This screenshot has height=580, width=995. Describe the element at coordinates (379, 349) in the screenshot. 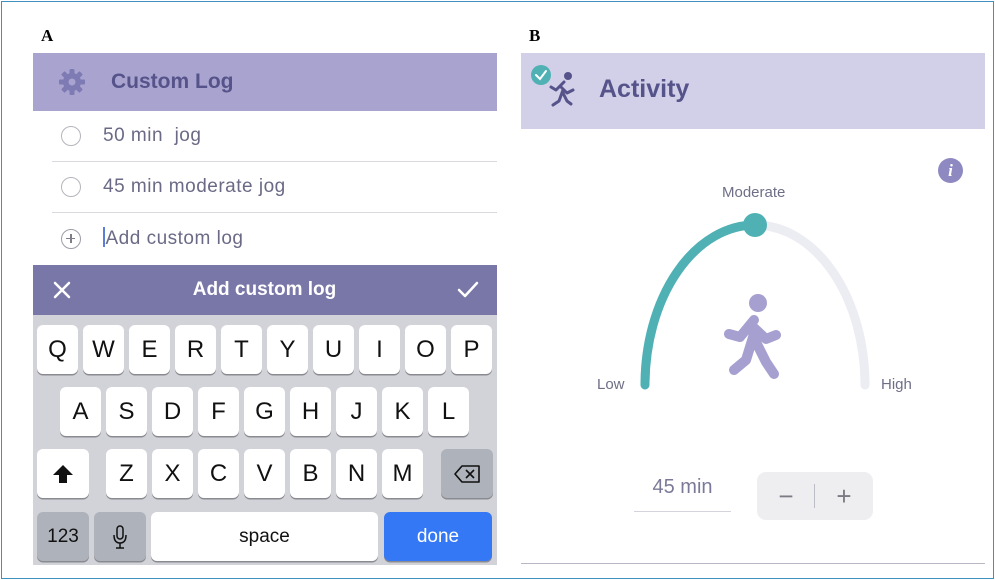

I see `key-i: I` at that location.